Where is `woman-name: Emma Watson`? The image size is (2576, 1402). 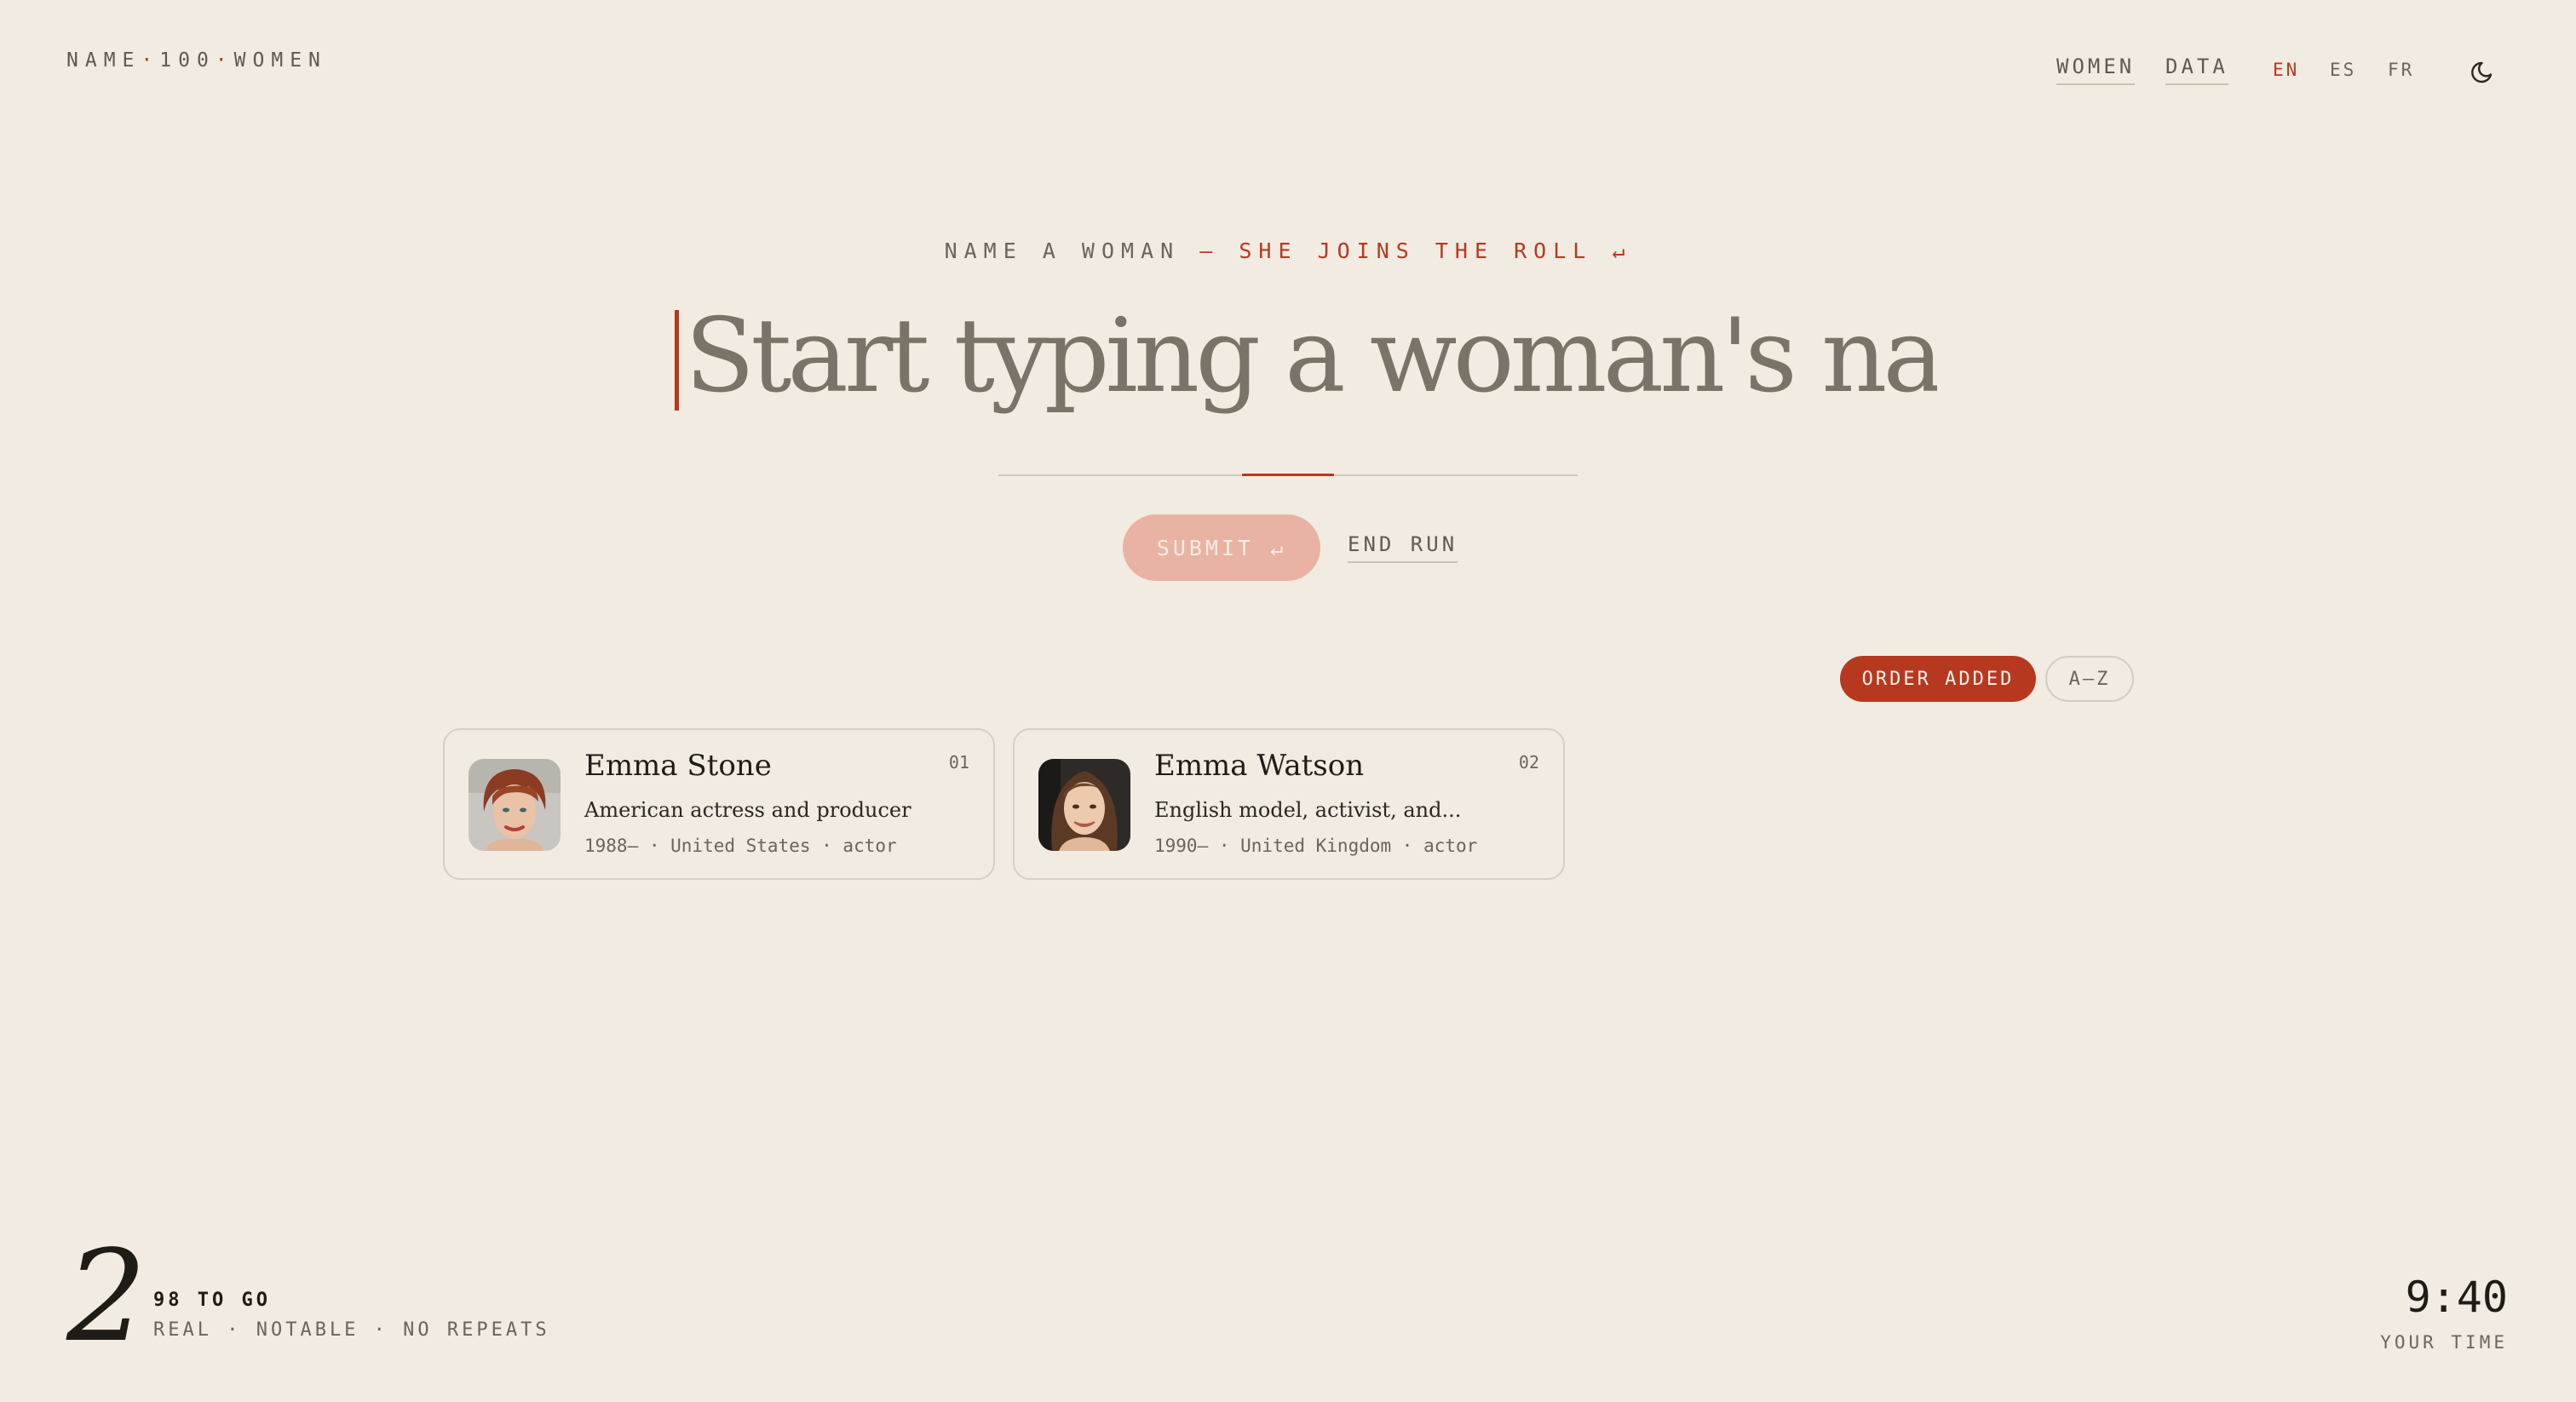 woman-name: Emma Watson is located at coordinates (1260, 766).